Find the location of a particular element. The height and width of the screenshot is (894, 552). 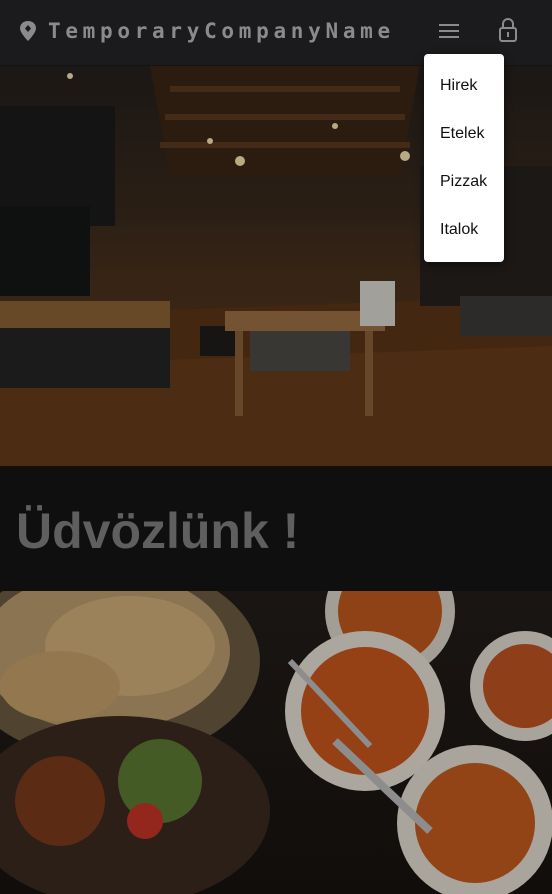

nav-dropdown-menu: Hirek Etelek Pizzak Italok is located at coordinates (464, 158).